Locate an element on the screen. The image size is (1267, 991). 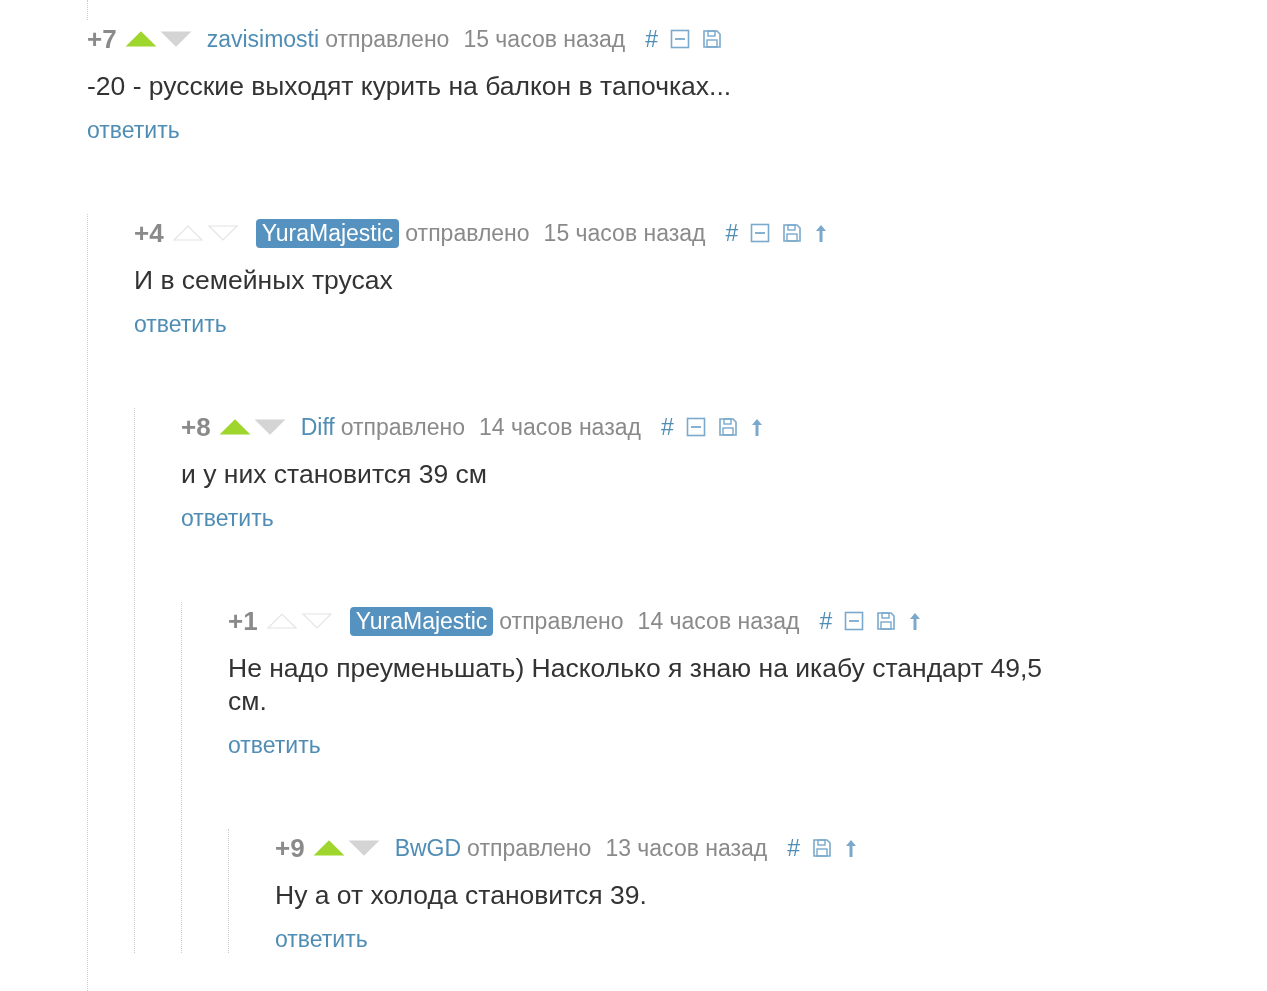
comment-text: И в семейных трусах is located at coordinates (264, 280).